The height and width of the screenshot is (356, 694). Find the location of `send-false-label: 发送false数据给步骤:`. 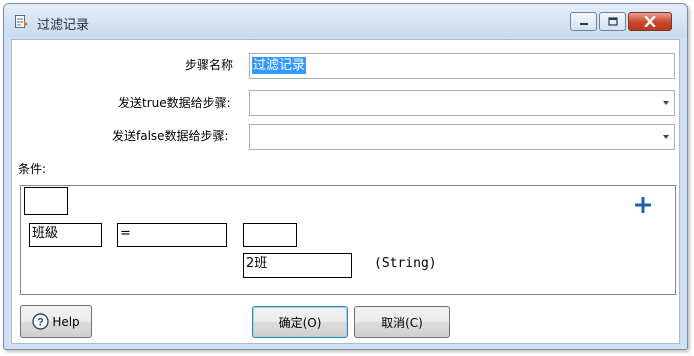

send-false-label: 发送false数据给步骤: is located at coordinates (170, 136).